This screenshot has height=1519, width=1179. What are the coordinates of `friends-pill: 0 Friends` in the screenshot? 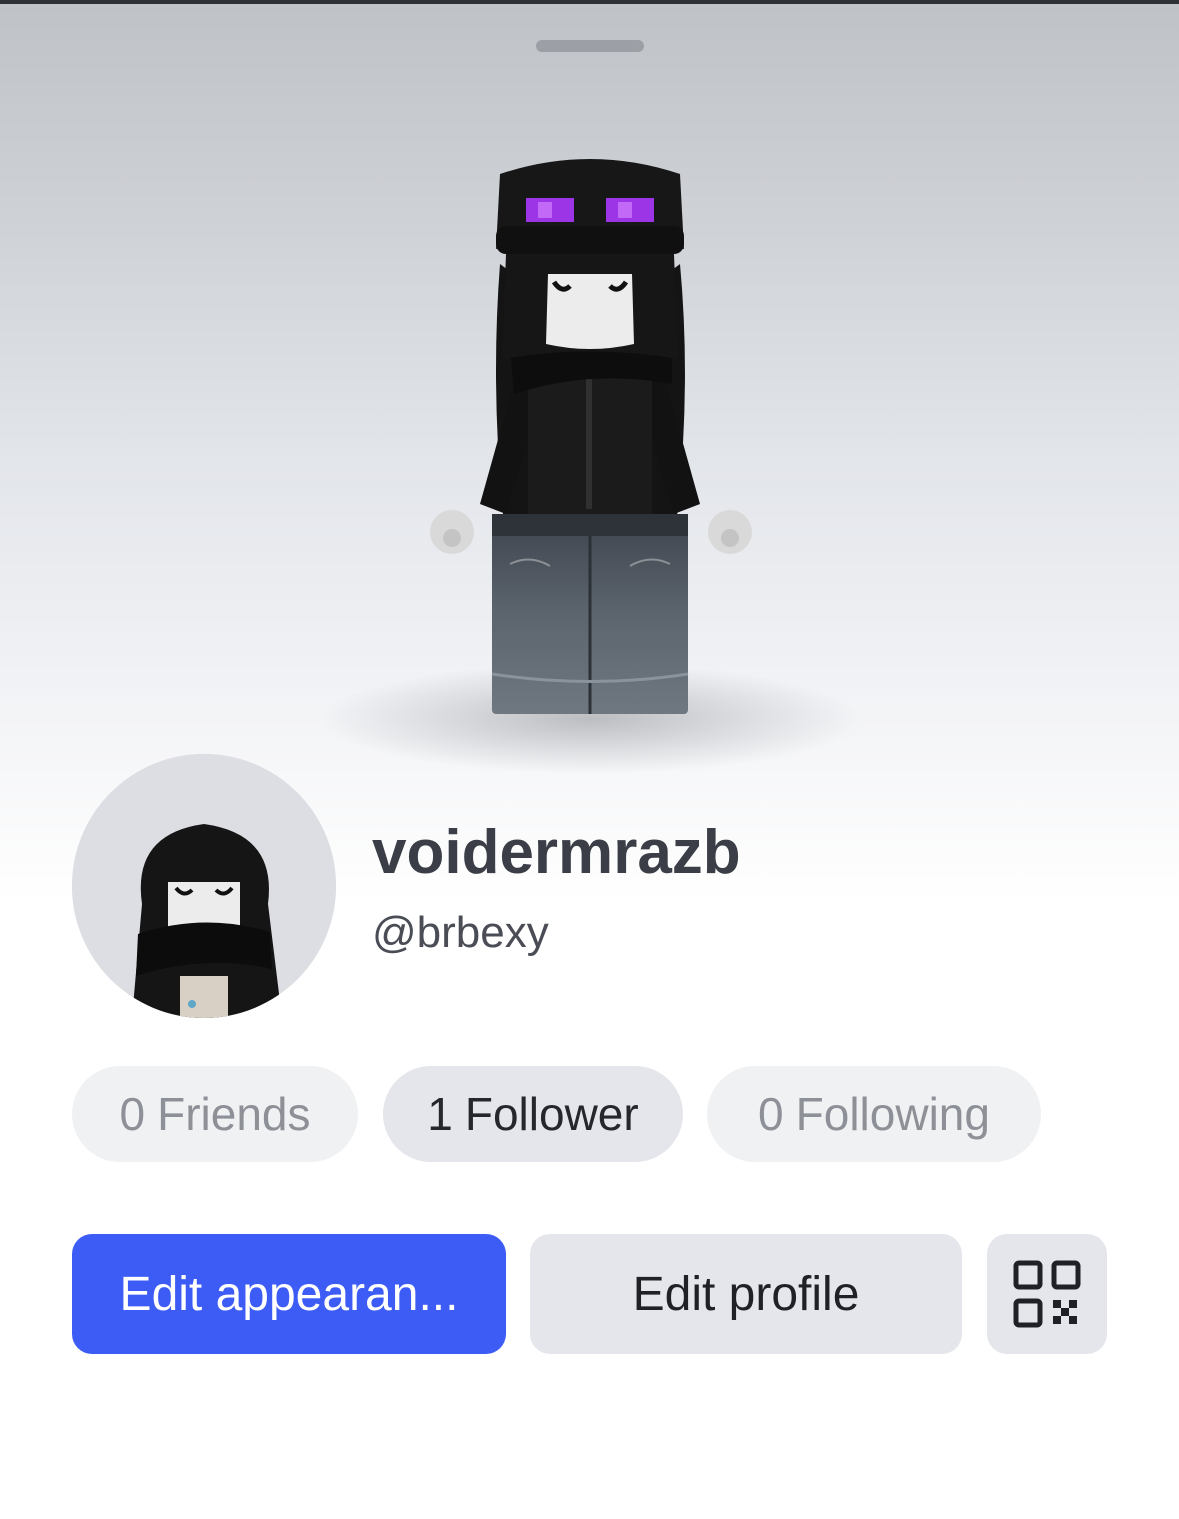 It's located at (215, 1114).